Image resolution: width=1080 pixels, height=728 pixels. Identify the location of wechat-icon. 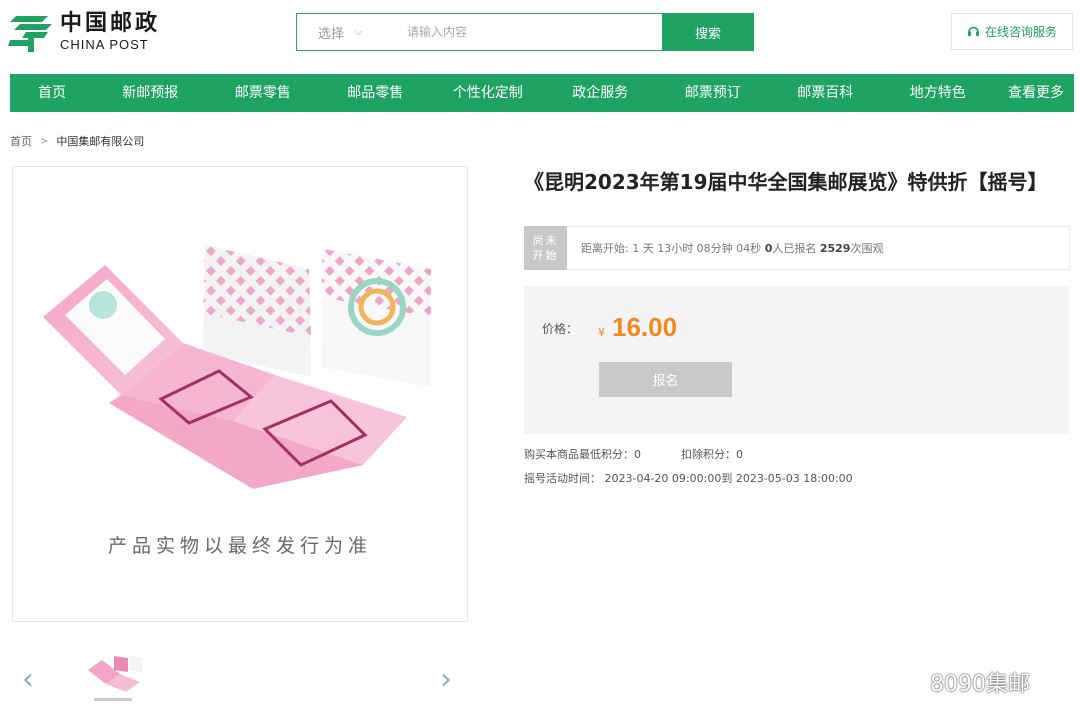
(902, 681).